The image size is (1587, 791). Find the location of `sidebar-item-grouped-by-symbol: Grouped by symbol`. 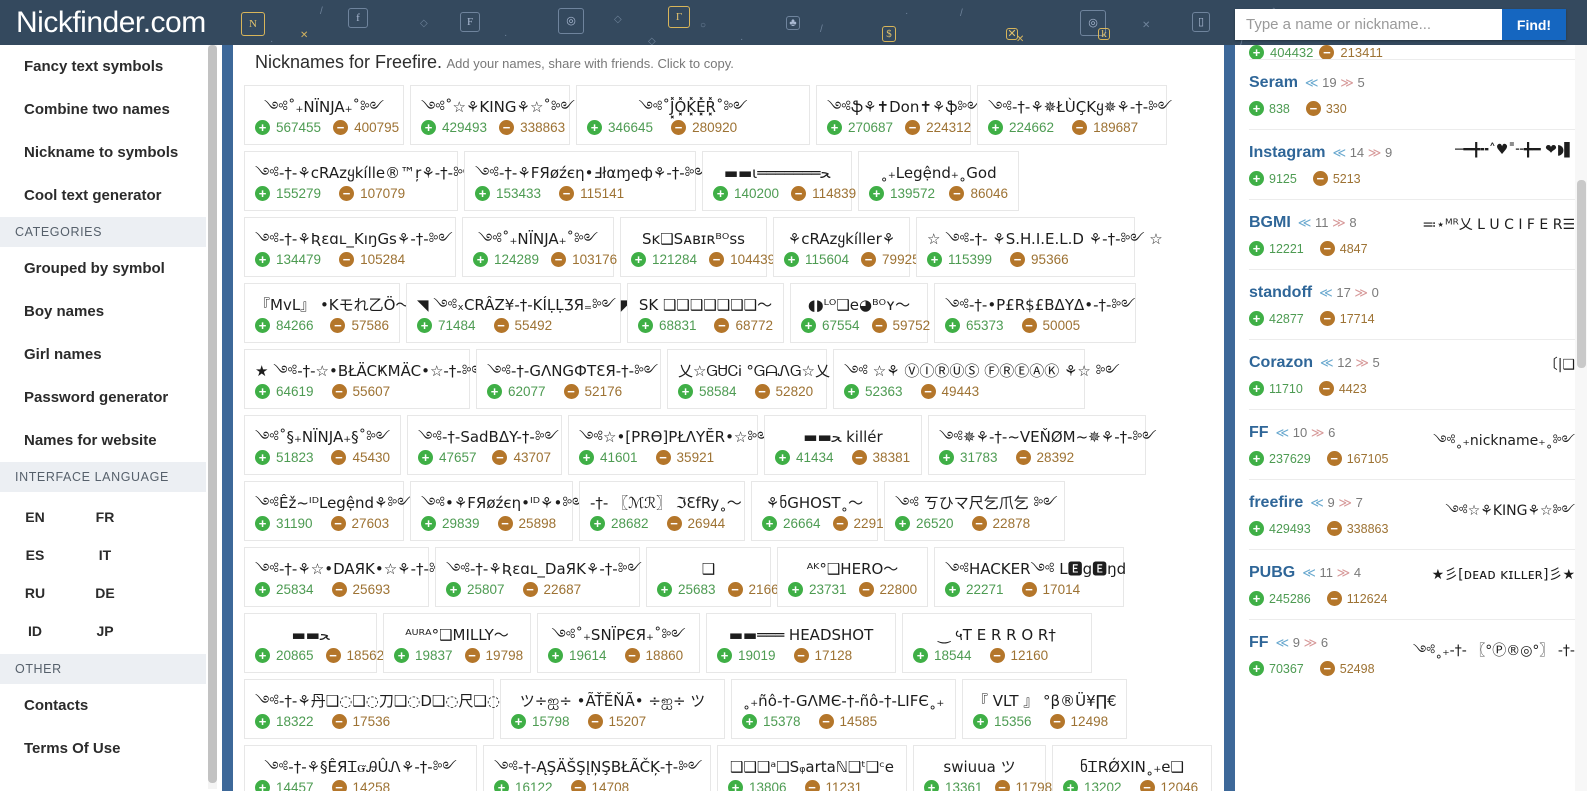

sidebar-item-grouped-by-symbol: Grouped by symbol is located at coordinates (103, 268).